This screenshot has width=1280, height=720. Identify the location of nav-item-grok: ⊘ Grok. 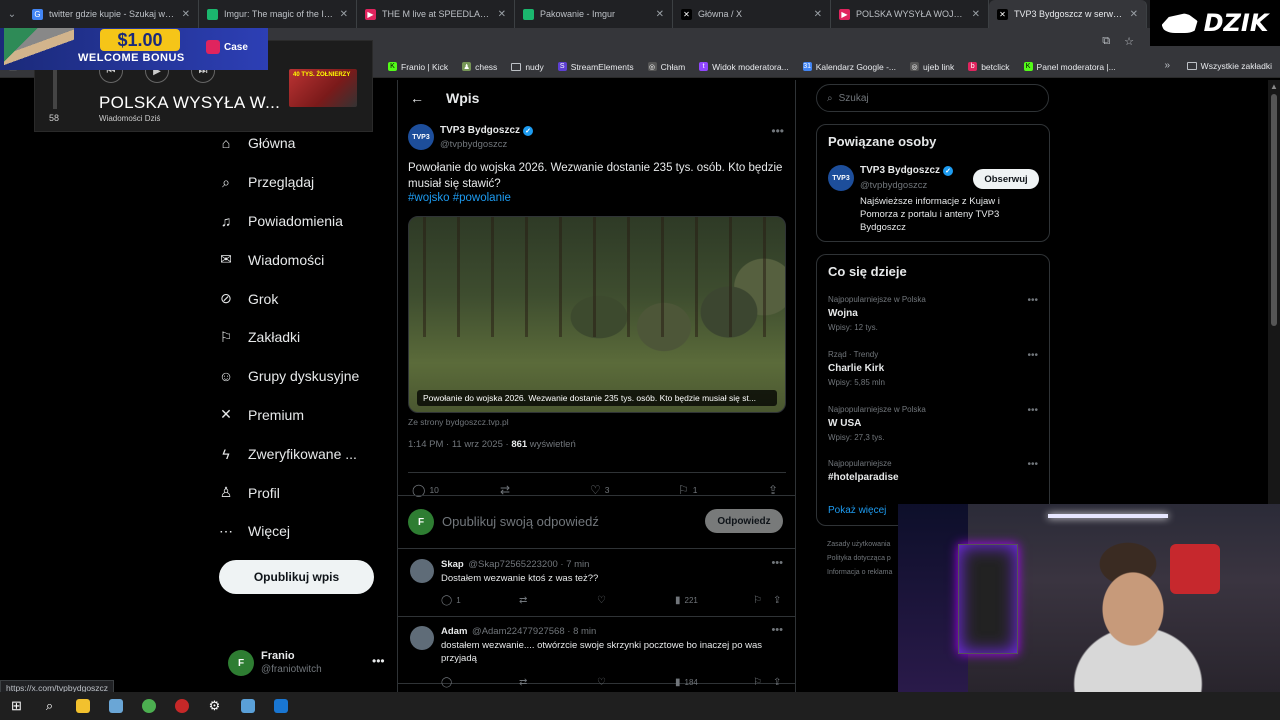
(303, 298).